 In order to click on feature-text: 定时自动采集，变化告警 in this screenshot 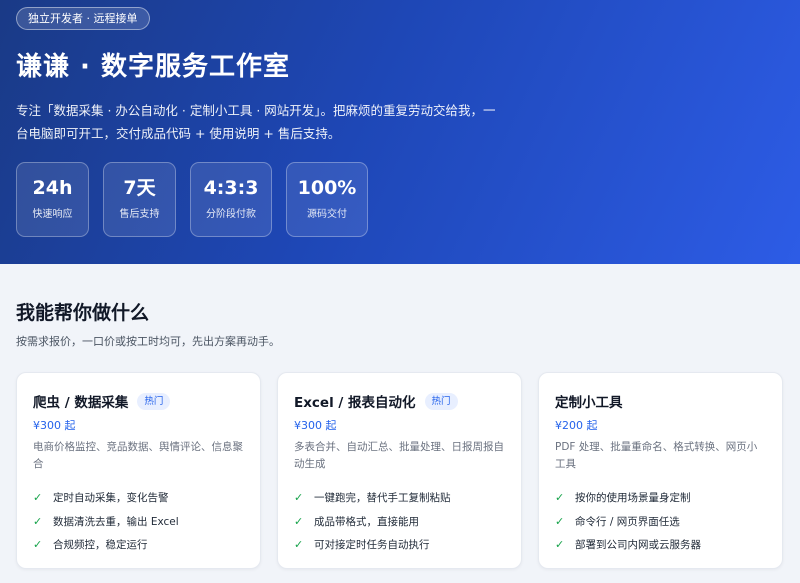, I will do `click(111, 498)`.